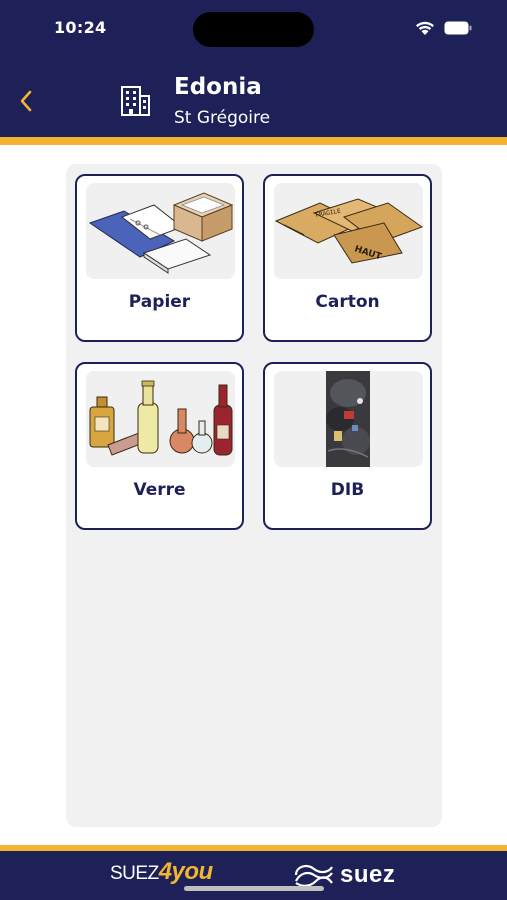 The height and width of the screenshot is (900, 507). What do you see at coordinates (253, 29) in the screenshot?
I see `dynamic-island` at bounding box center [253, 29].